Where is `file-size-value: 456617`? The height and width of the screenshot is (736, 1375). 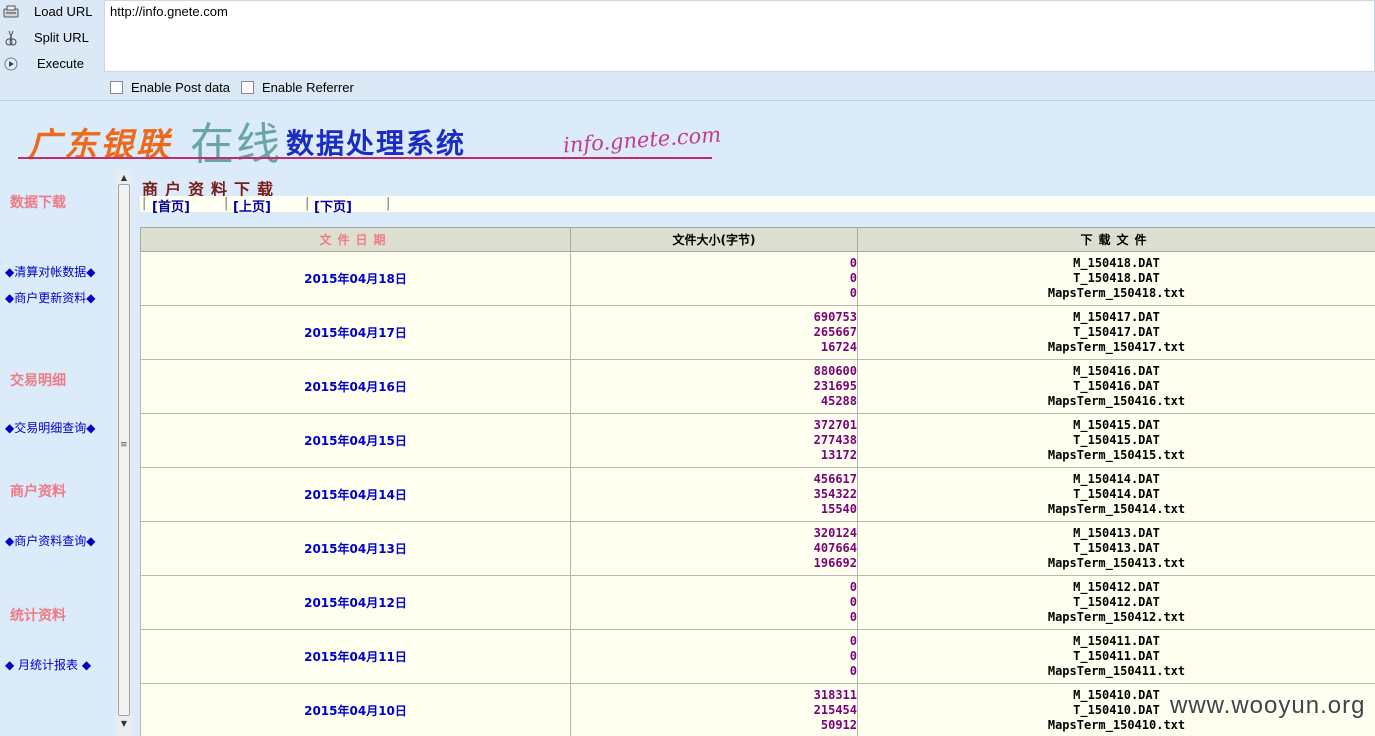 file-size-value: 456617 is located at coordinates (835, 479).